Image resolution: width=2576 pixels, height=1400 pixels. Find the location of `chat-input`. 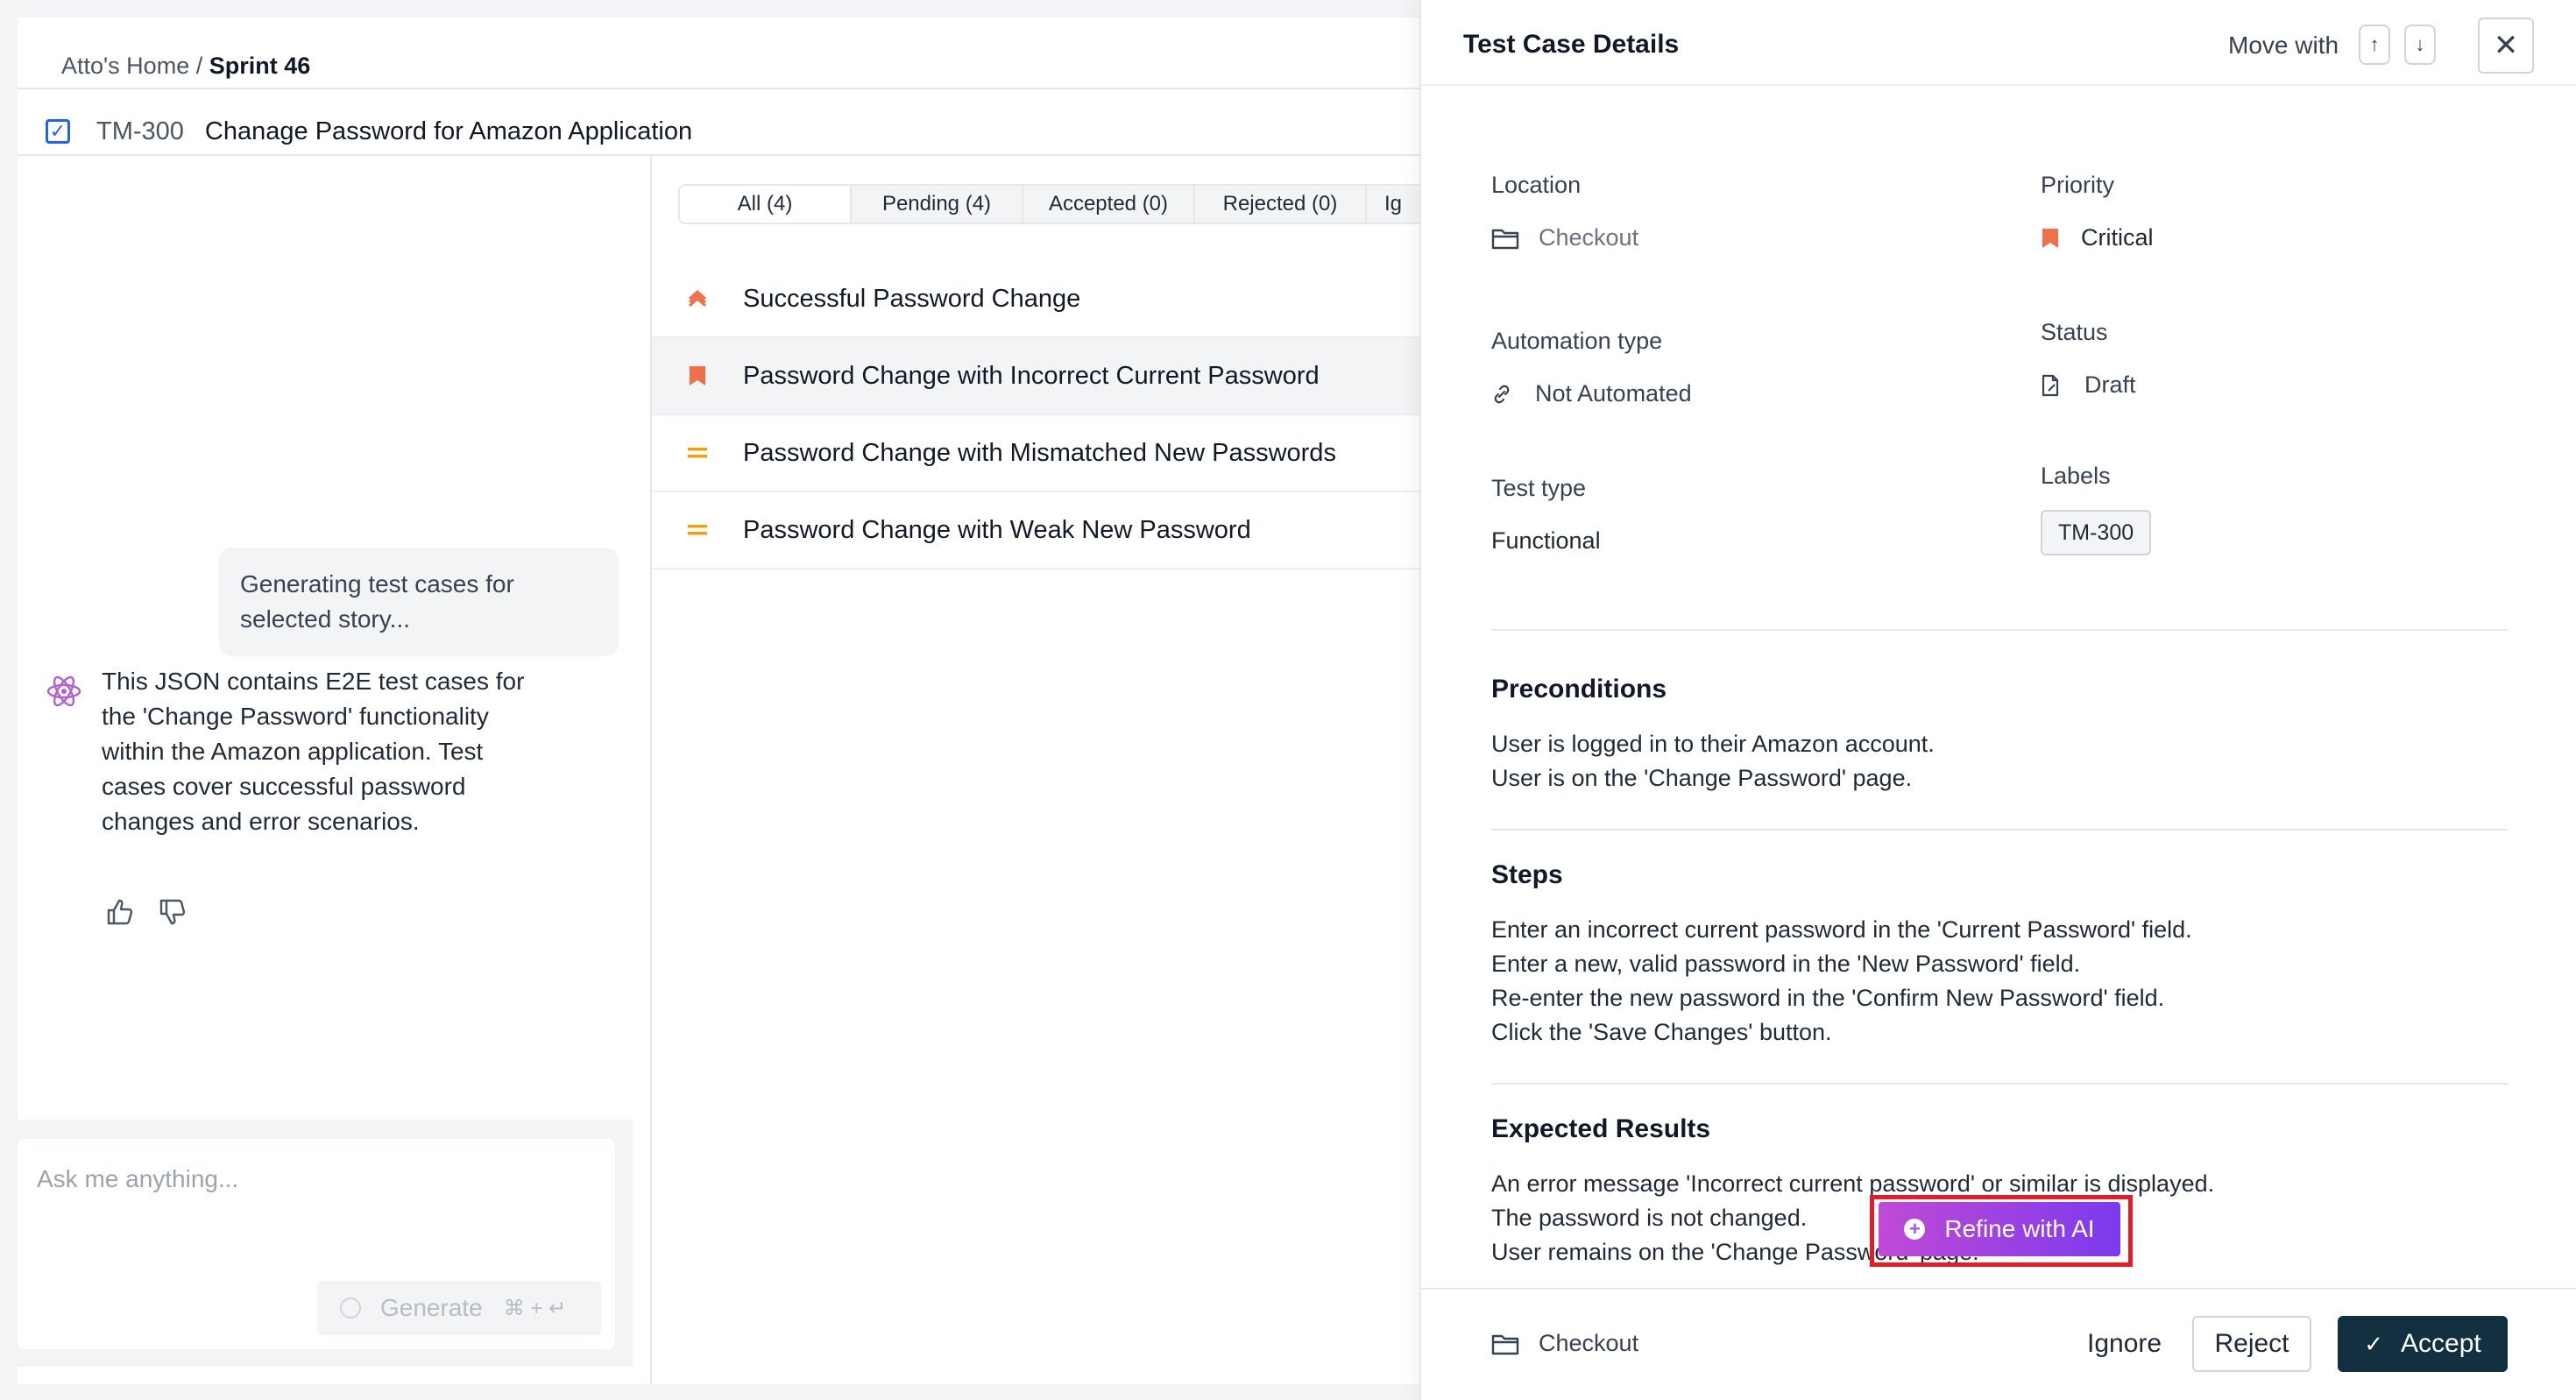

chat-input is located at coordinates (317, 1179).